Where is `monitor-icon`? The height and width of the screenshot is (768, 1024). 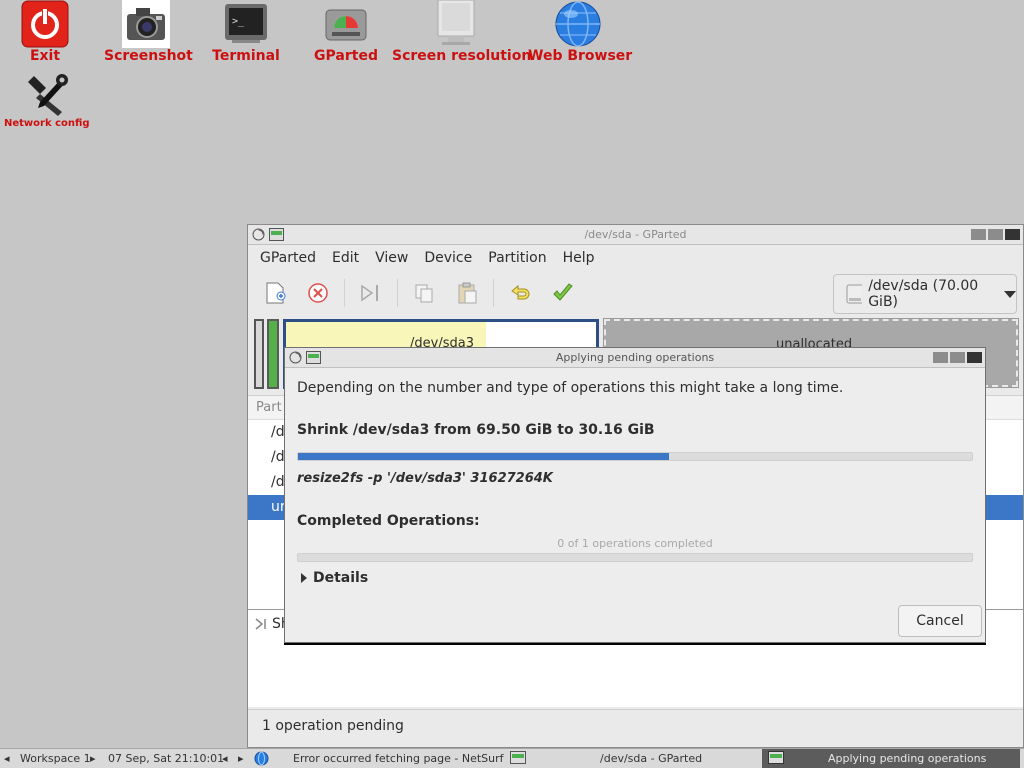 monitor-icon is located at coordinates (456, 24).